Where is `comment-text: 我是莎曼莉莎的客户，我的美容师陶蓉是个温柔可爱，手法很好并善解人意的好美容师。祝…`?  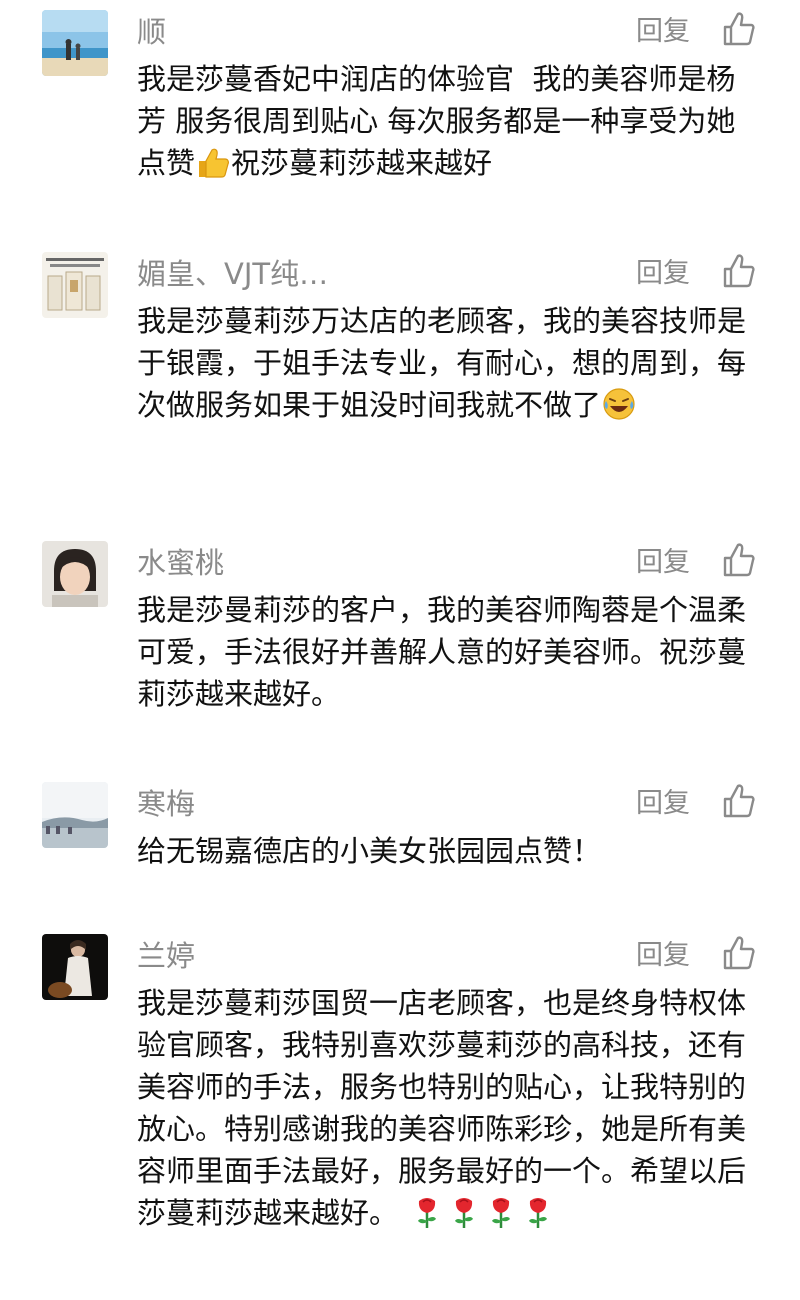
comment-text: 我是莎曼莉莎的客户，我的美容师陶蓉是个温柔可爱，手法很好并善解人意的好美容师。祝… is located at coordinates (449, 652).